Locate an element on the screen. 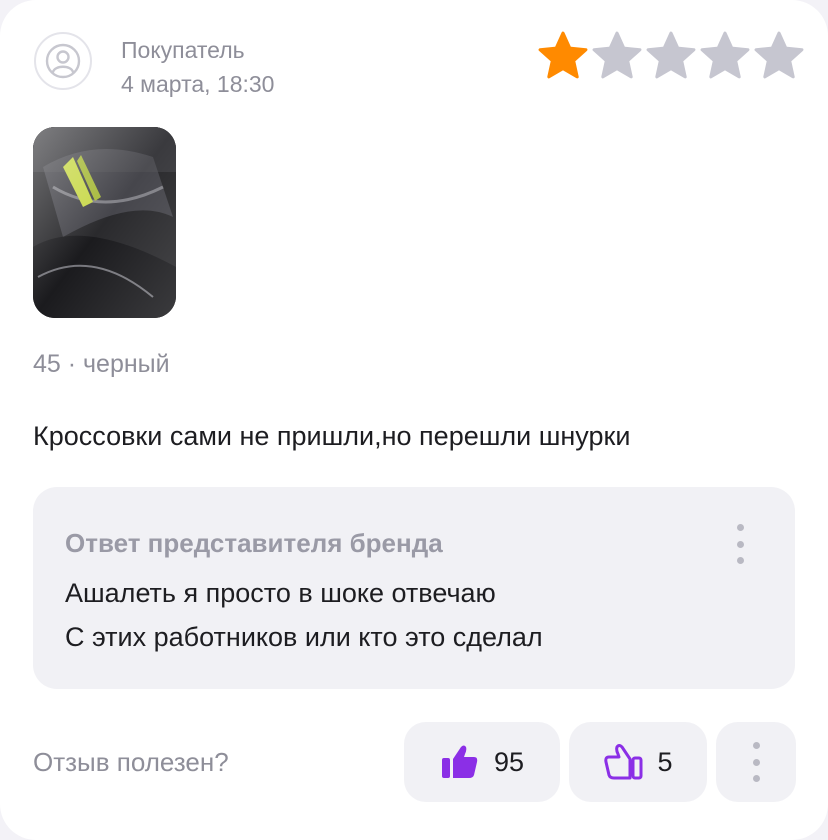  review-photo-image is located at coordinates (104, 222).